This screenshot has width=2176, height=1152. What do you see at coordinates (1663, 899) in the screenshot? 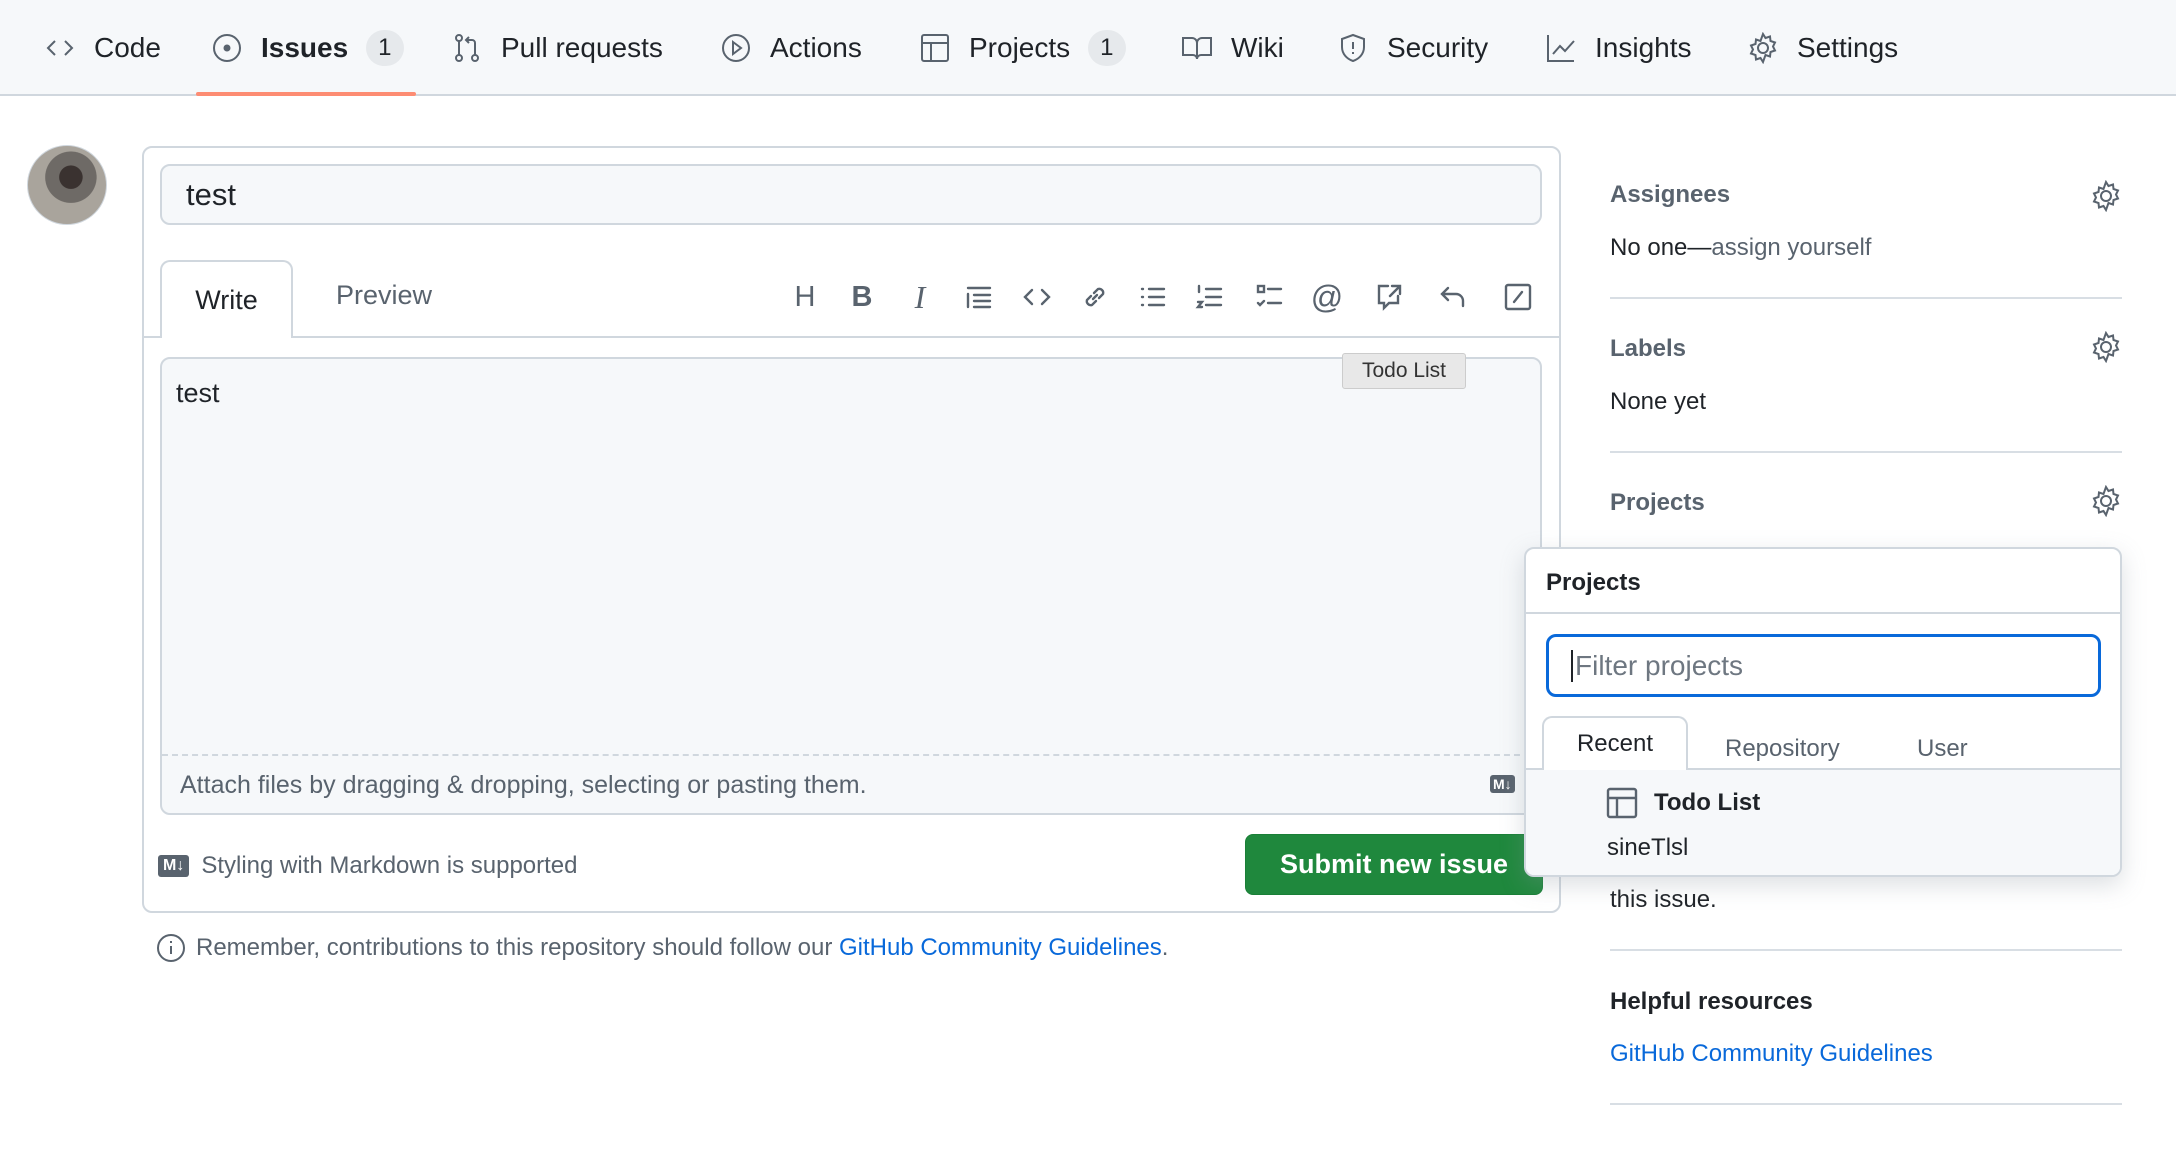
I see `partial-text: this issue.` at bounding box center [1663, 899].